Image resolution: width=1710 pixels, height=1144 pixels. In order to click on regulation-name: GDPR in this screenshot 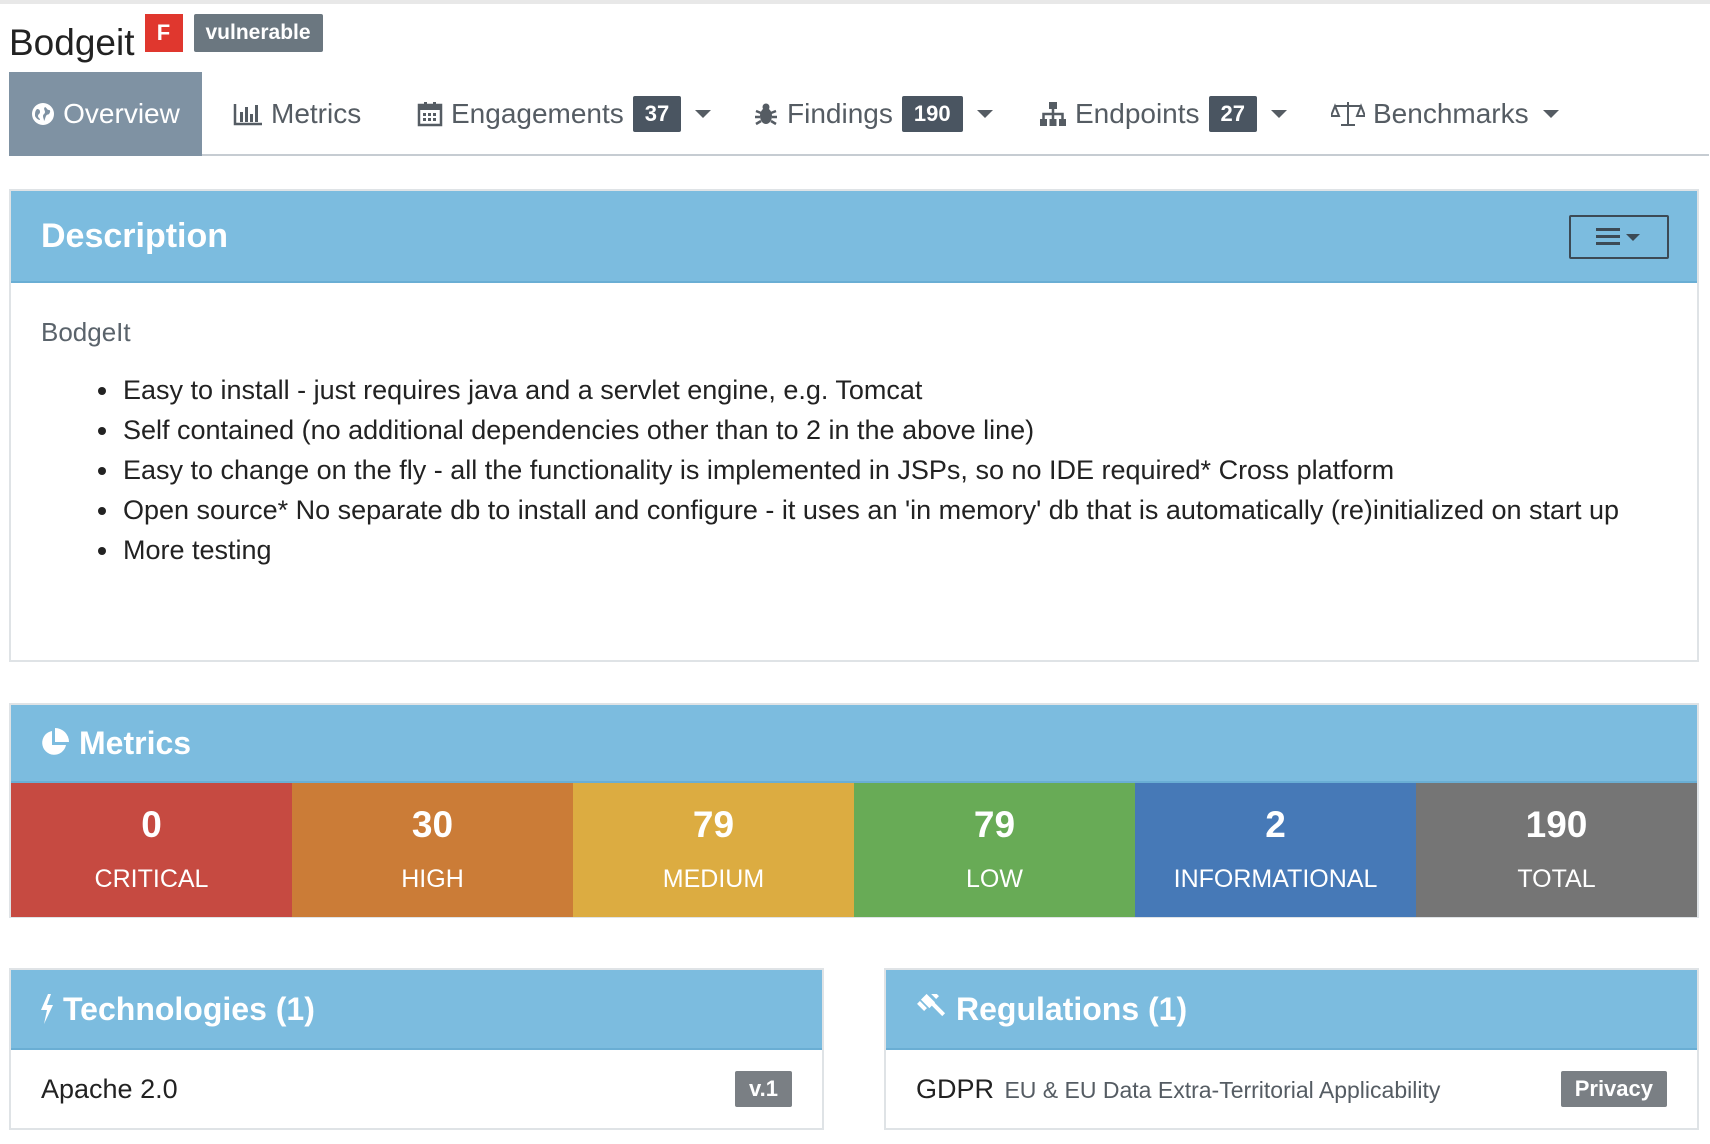, I will do `click(955, 1088)`.